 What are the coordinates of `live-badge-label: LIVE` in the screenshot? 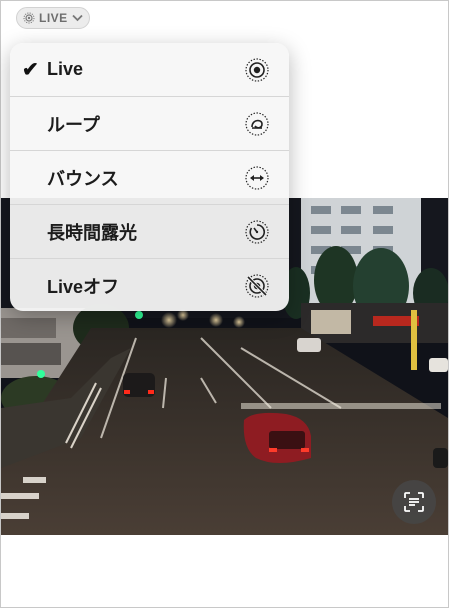 It's located at (53, 18).